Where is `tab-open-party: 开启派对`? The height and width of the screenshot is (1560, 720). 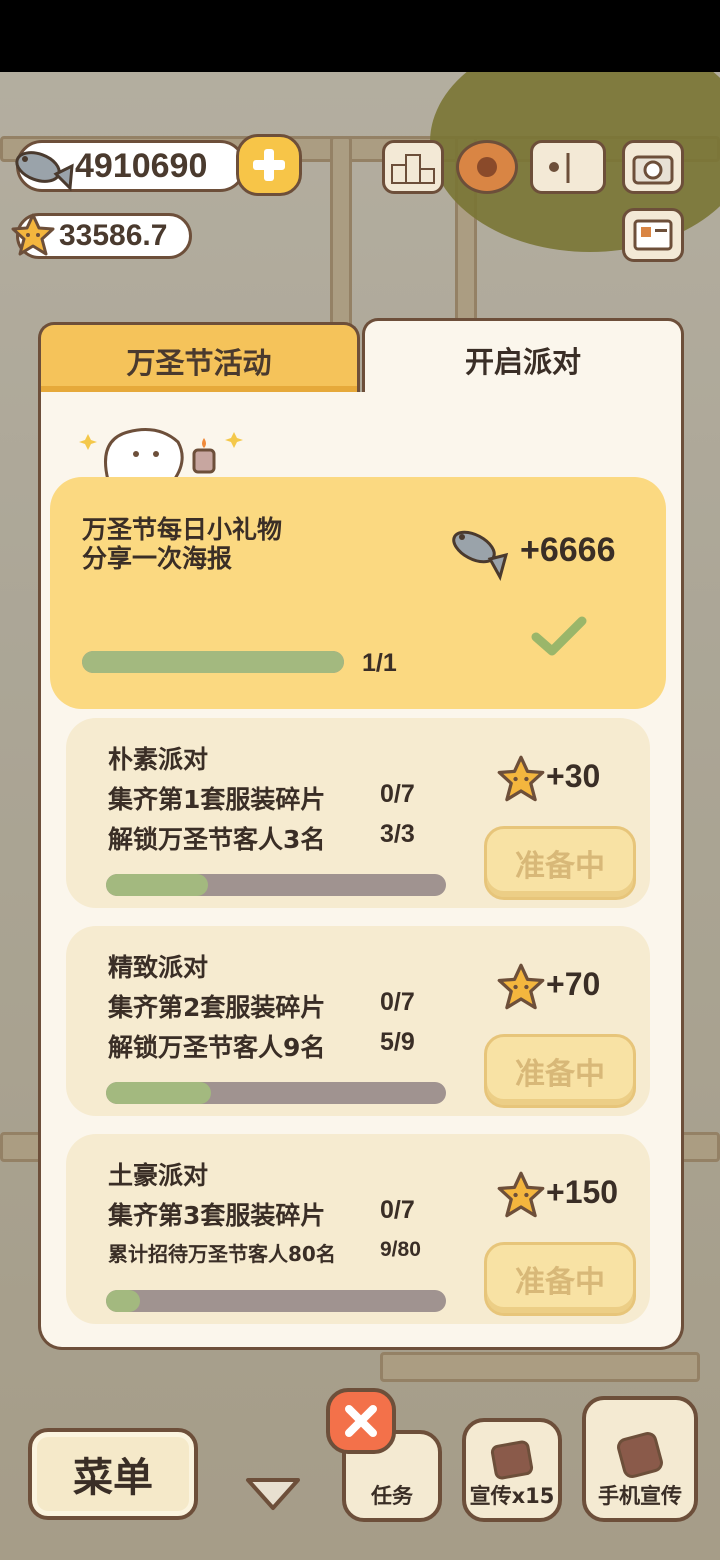
tab-open-party: 开启派对 is located at coordinates (523, 358).